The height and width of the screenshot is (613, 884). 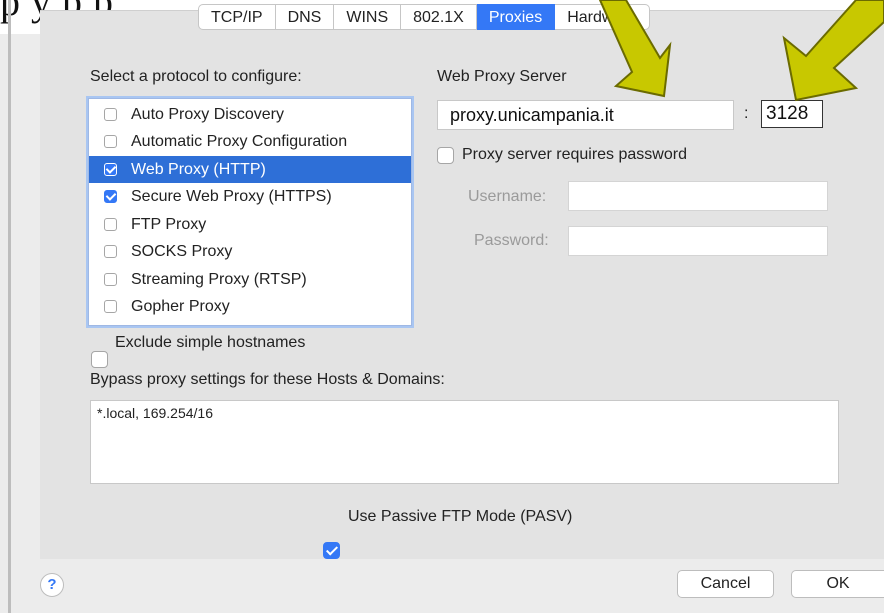 I want to click on passive-ftp-checkbox, so click(x=331, y=550).